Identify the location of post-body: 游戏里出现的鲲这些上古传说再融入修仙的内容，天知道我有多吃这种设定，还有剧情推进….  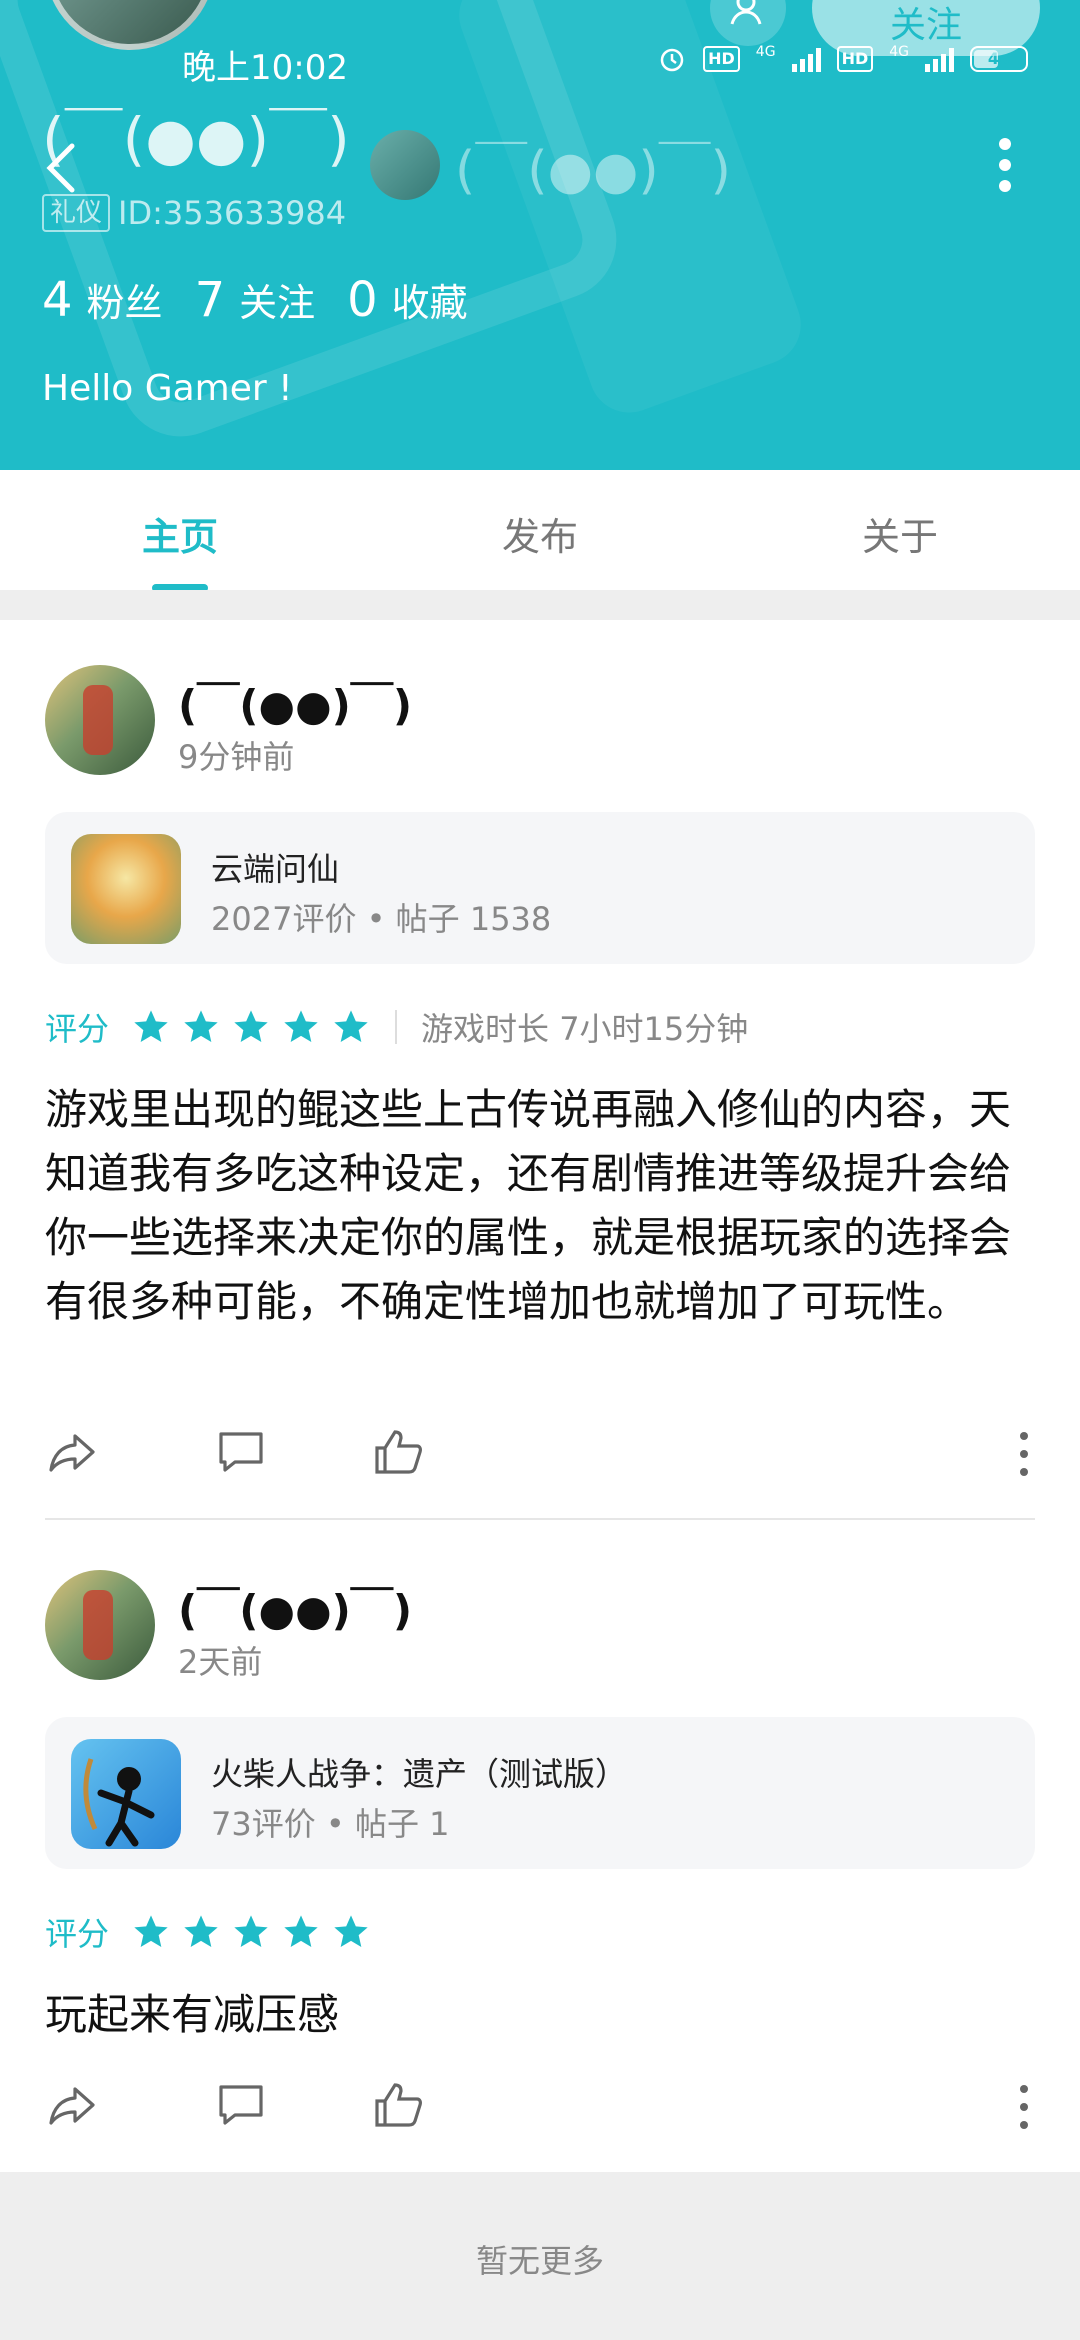
(542, 1206).